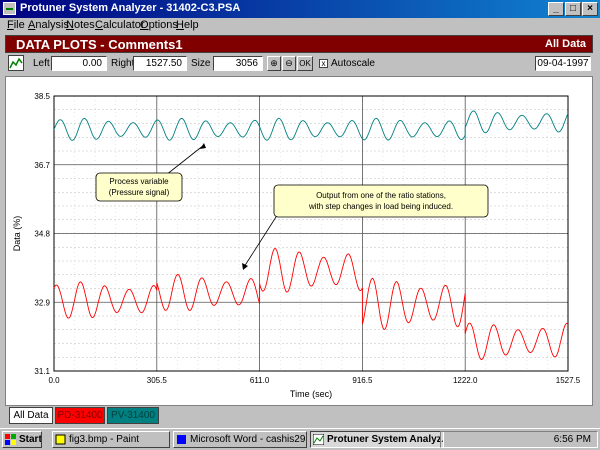 This screenshot has width=600, height=450. I want to click on size-label: Size, so click(201, 63).